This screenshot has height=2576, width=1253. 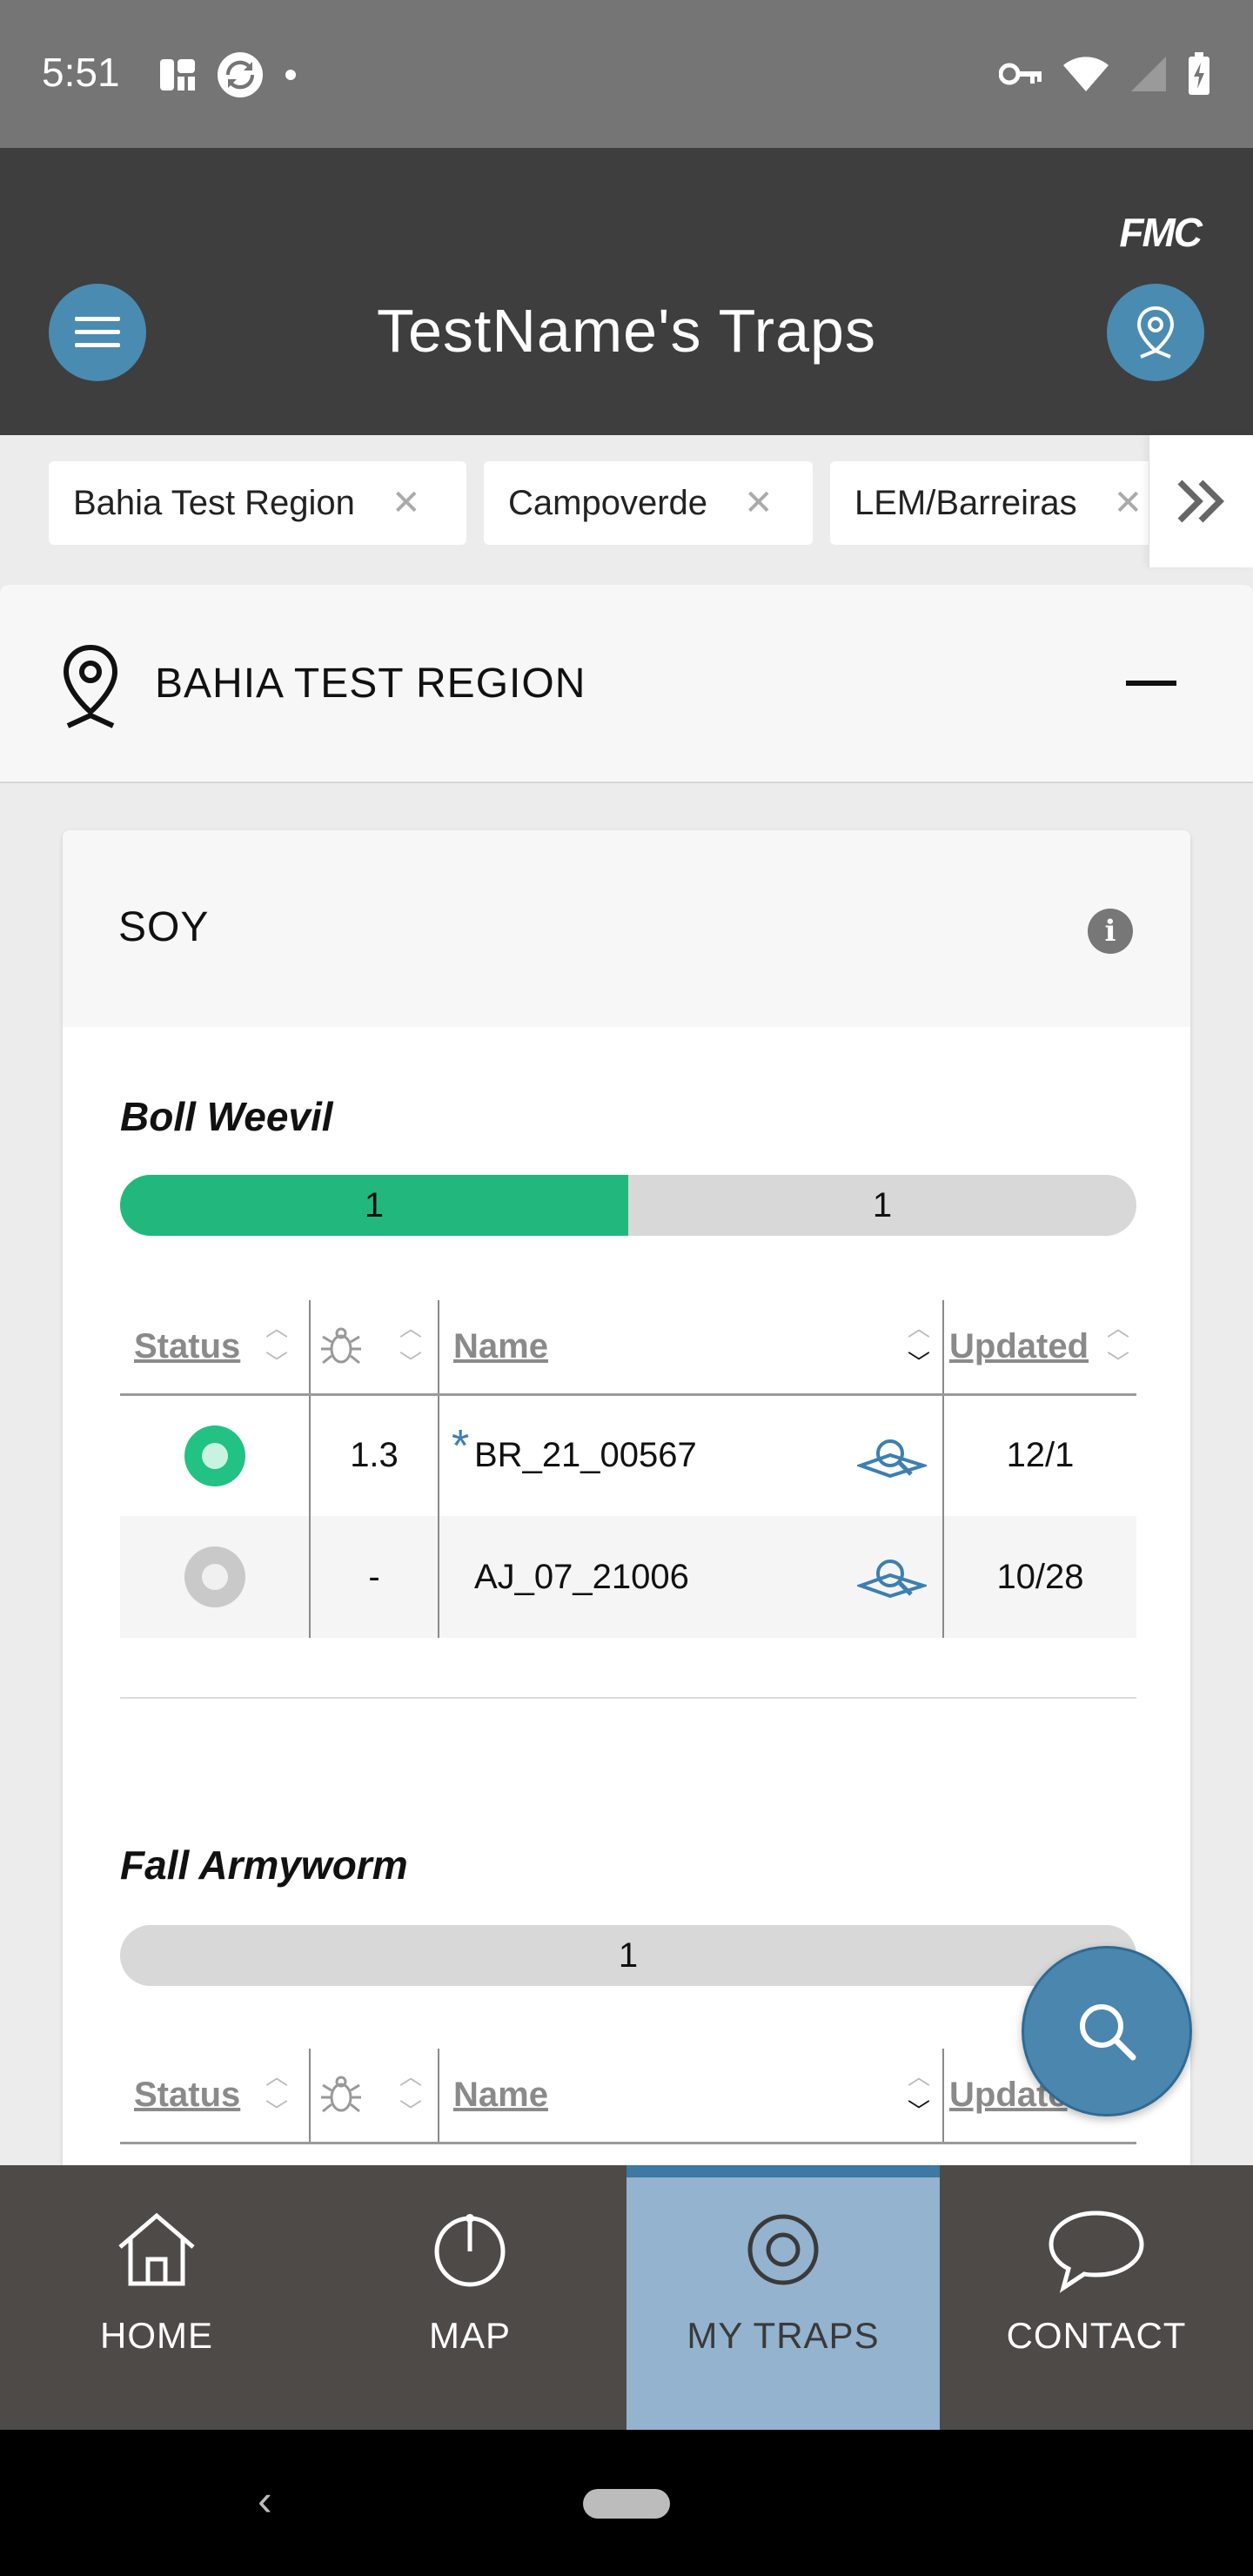 I want to click on search-fab-button, so click(x=1107, y=2031).